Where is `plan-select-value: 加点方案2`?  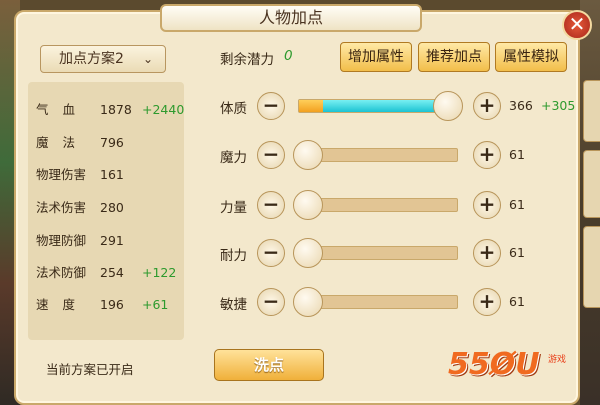 plan-select-value: 加点方案2 is located at coordinates (91, 59).